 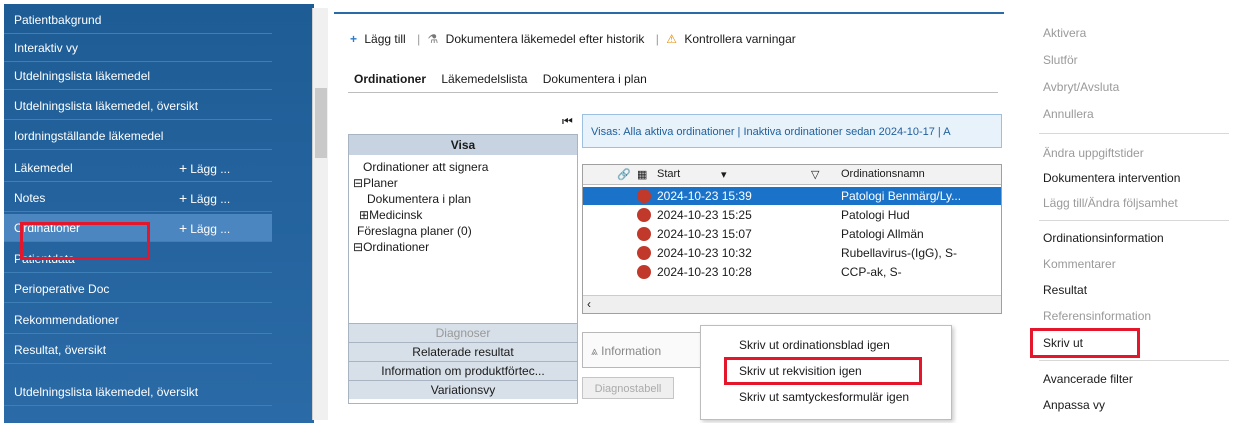 I want to click on link-icon: 🔗, so click(x=624, y=174).